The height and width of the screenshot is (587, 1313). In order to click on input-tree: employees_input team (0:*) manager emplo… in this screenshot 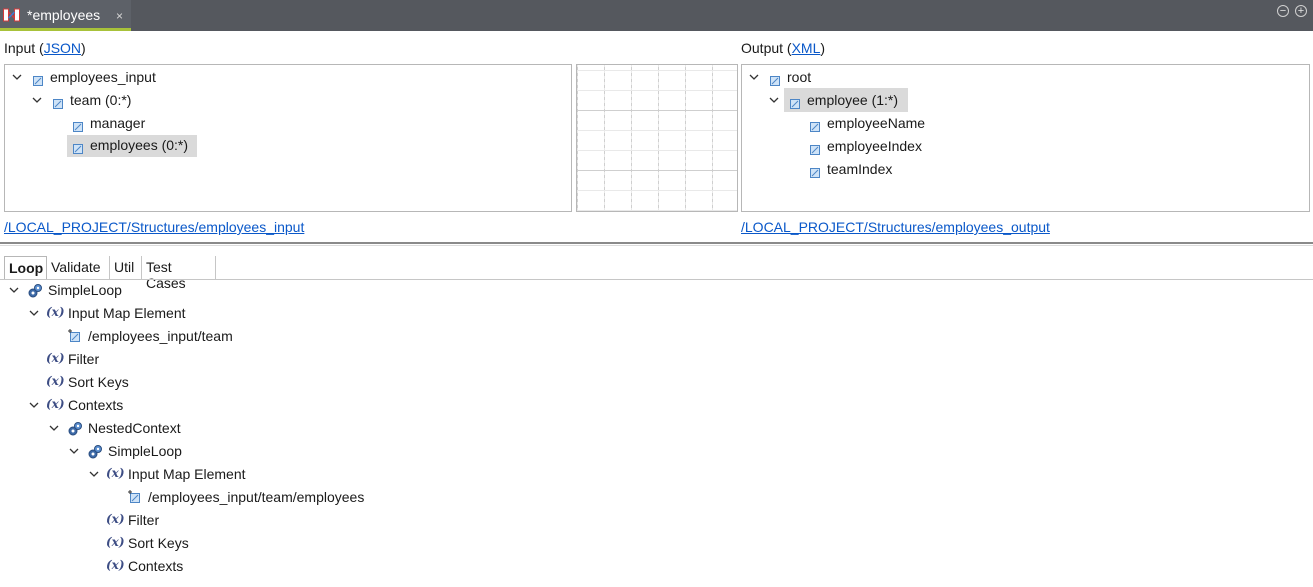, I will do `click(288, 138)`.